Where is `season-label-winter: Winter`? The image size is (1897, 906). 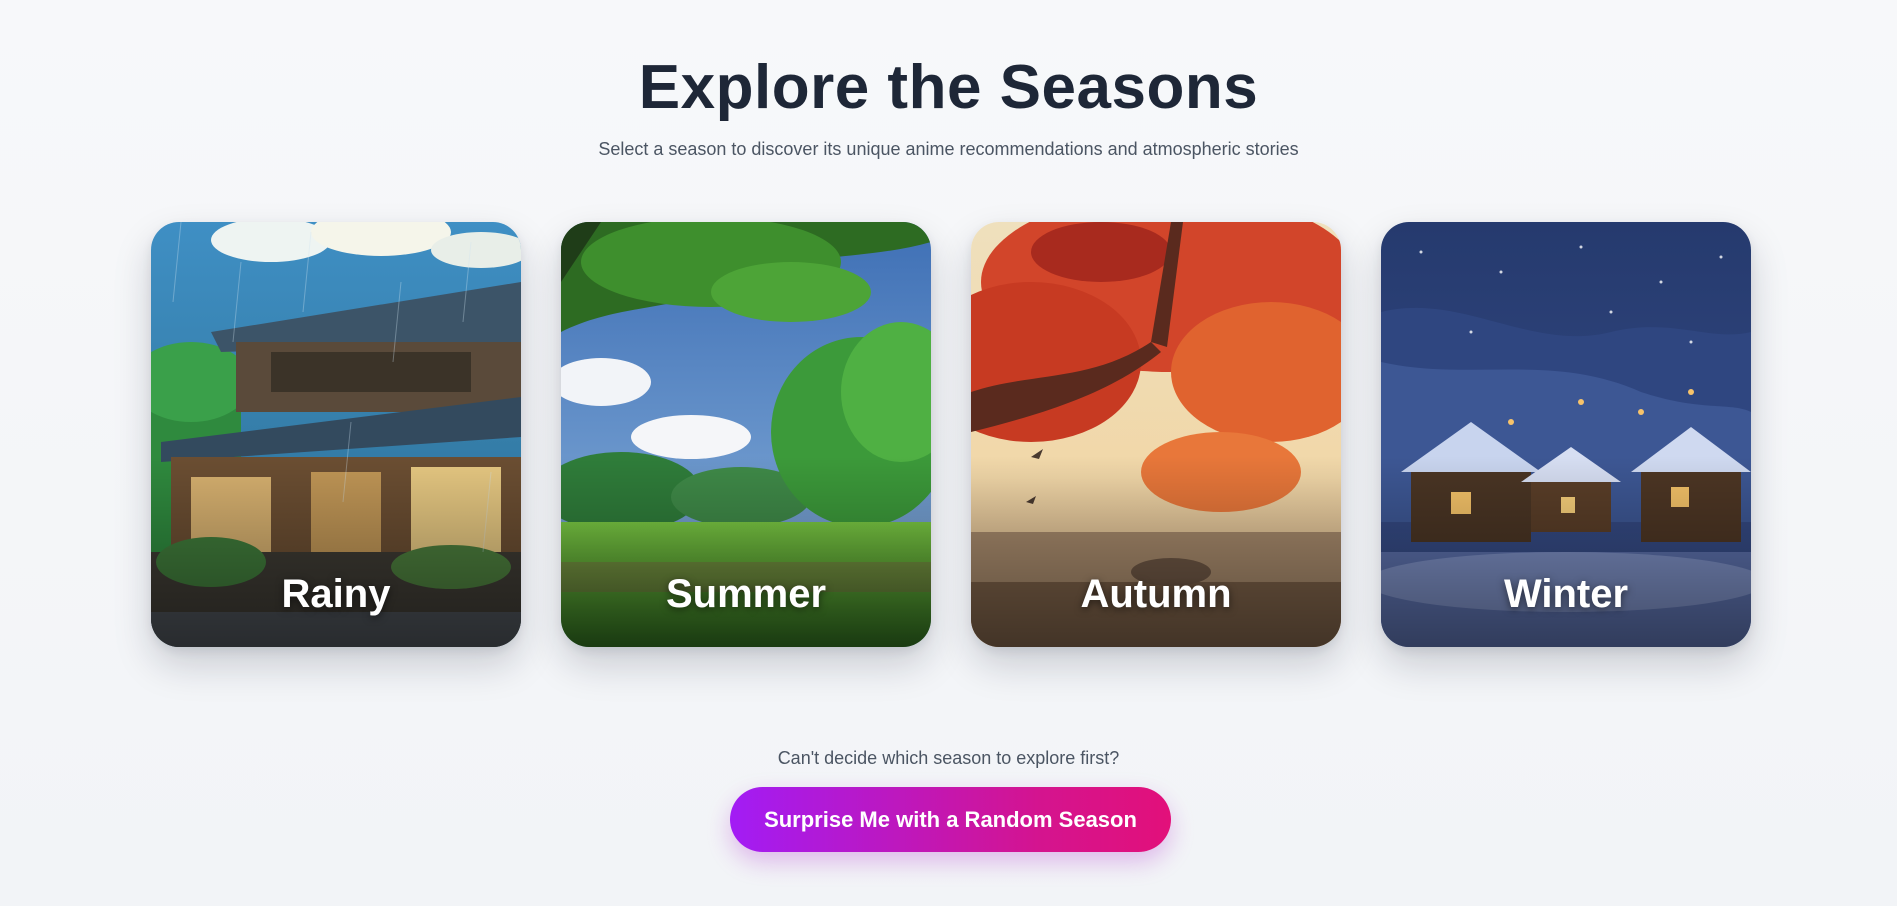
season-label-winter: Winter is located at coordinates (1566, 594).